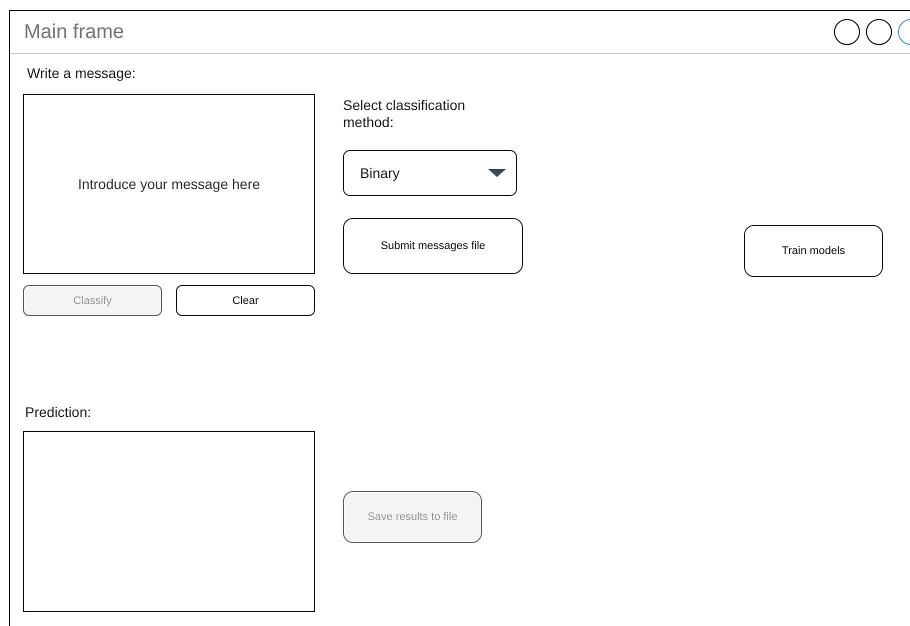 The image size is (910, 626). What do you see at coordinates (245, 300) in the screenshot?
I see `action-button: Clear` at bounding box center [245, 300].